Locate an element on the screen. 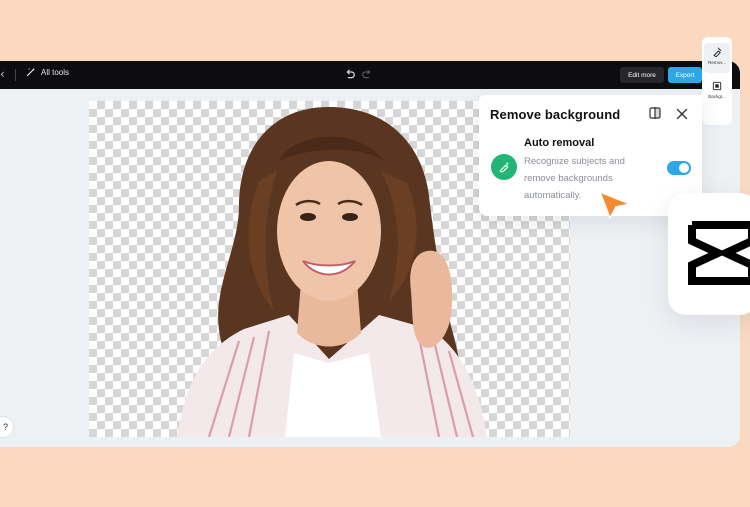  magic-eraser-icon is located at coordinates (504, 166).